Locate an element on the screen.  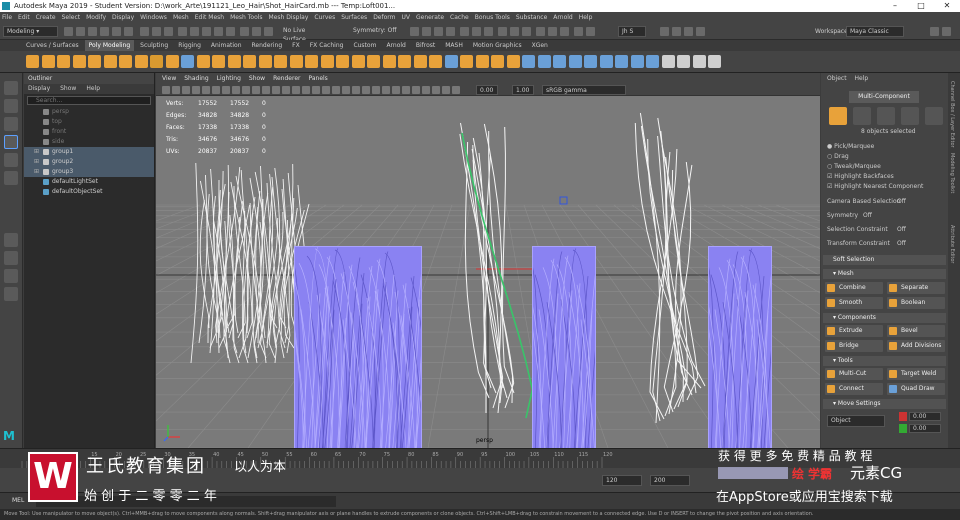
menu-display: Display is located at coordinates (123, 17).